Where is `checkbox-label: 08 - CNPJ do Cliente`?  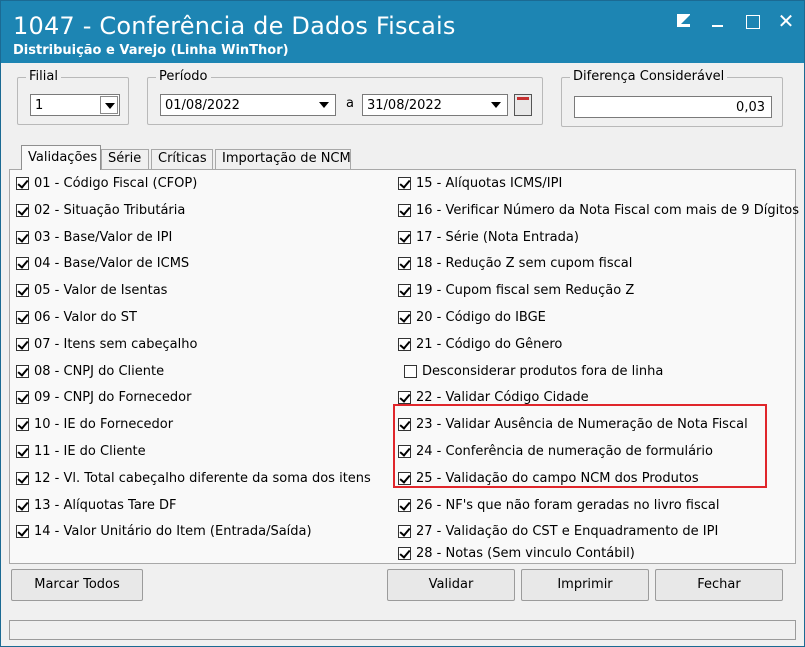 checkbox-label: 08 - CNPJ do Cliente is located at coordinates (99, 371).